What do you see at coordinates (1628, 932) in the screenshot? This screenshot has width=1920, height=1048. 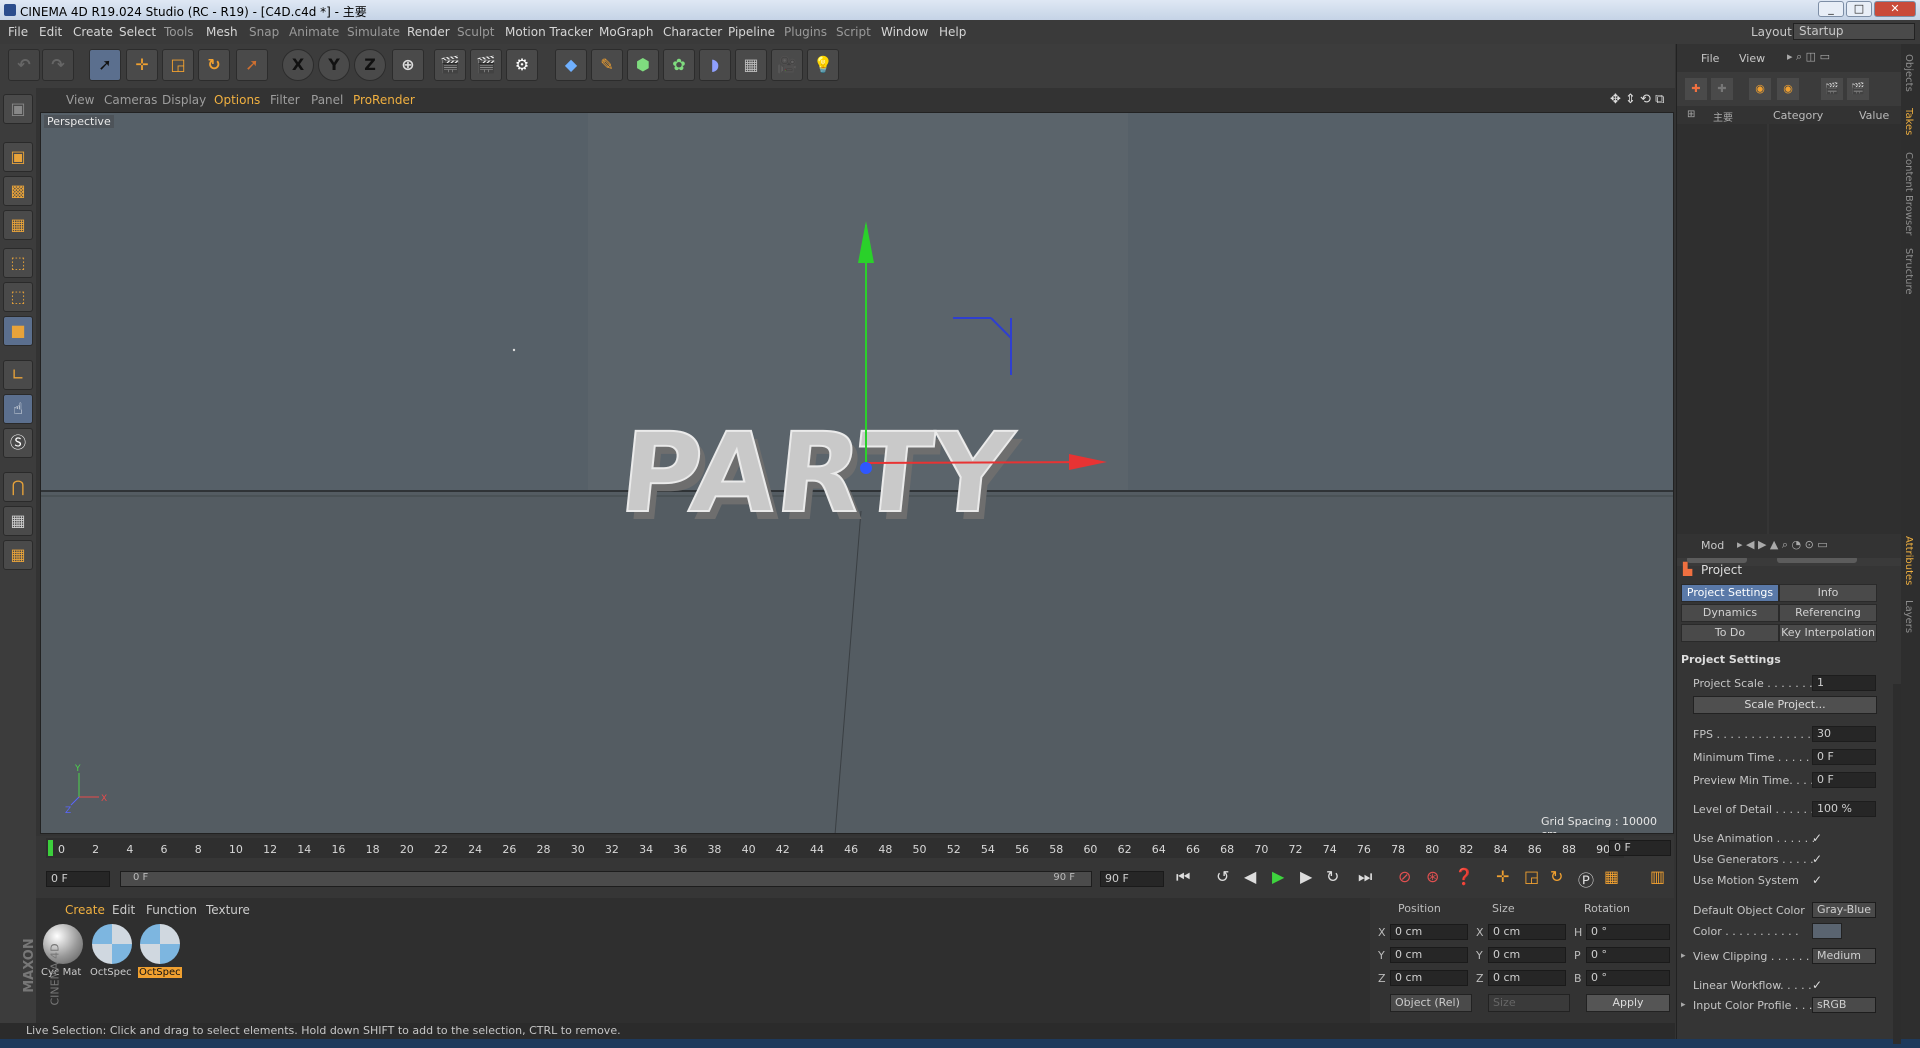 I see `rotation-h-field: 0 °` at bounding box center [1628, 932].